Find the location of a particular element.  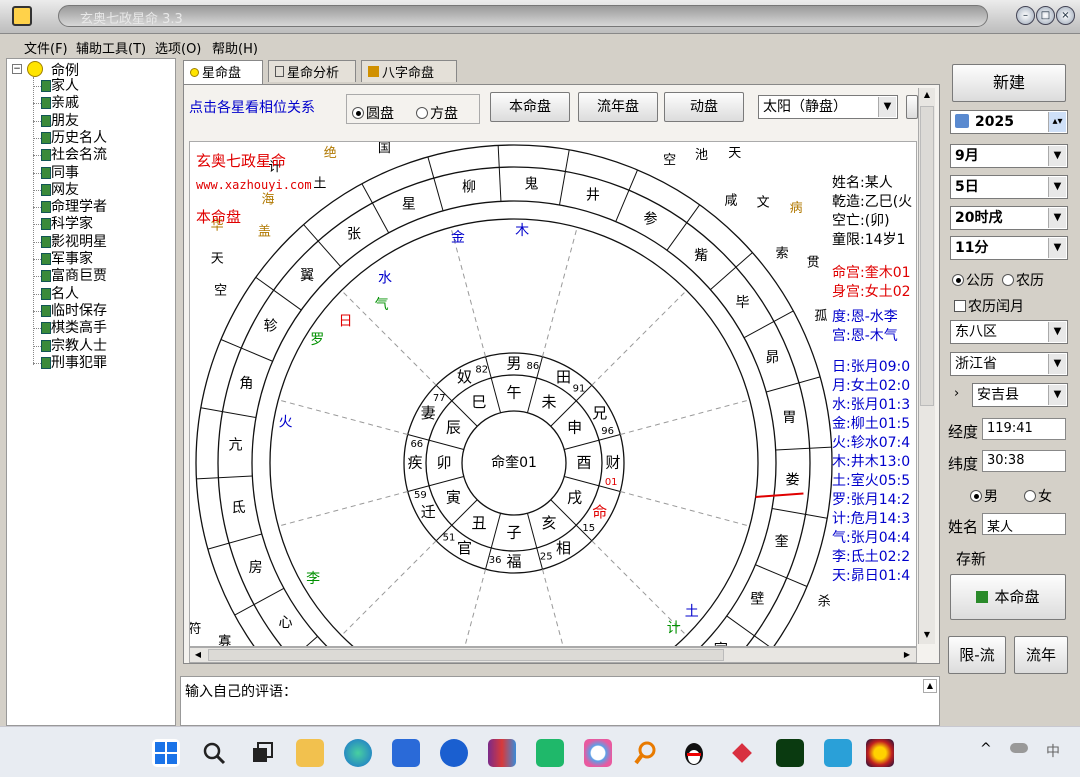

scroll-left-icon: ◀ is located at coordinates (198, 655).